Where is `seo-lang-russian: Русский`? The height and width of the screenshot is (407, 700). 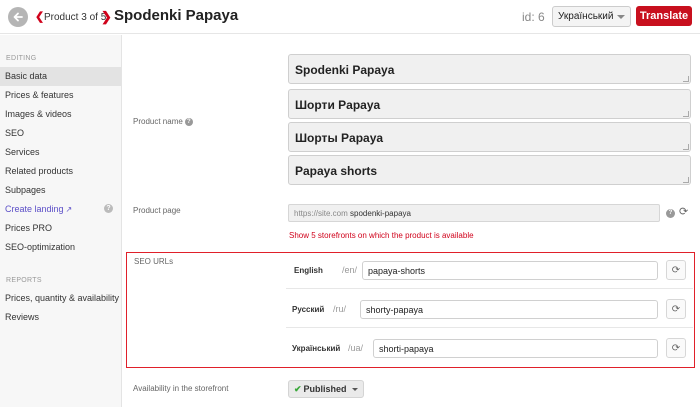 seo-lang-russian: Русский is located at coordinates (308, 309).